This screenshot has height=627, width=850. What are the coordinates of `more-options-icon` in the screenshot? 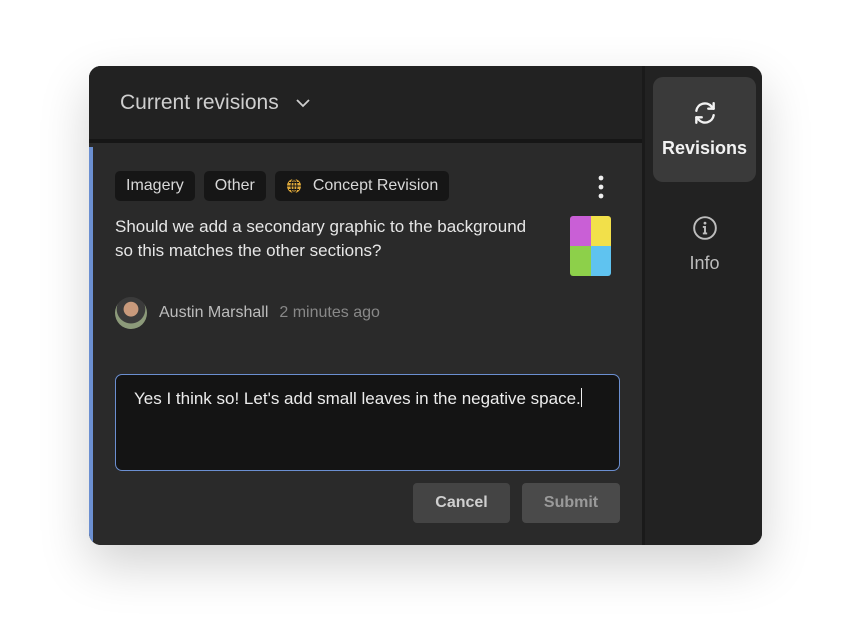 It's located at (601, 187).